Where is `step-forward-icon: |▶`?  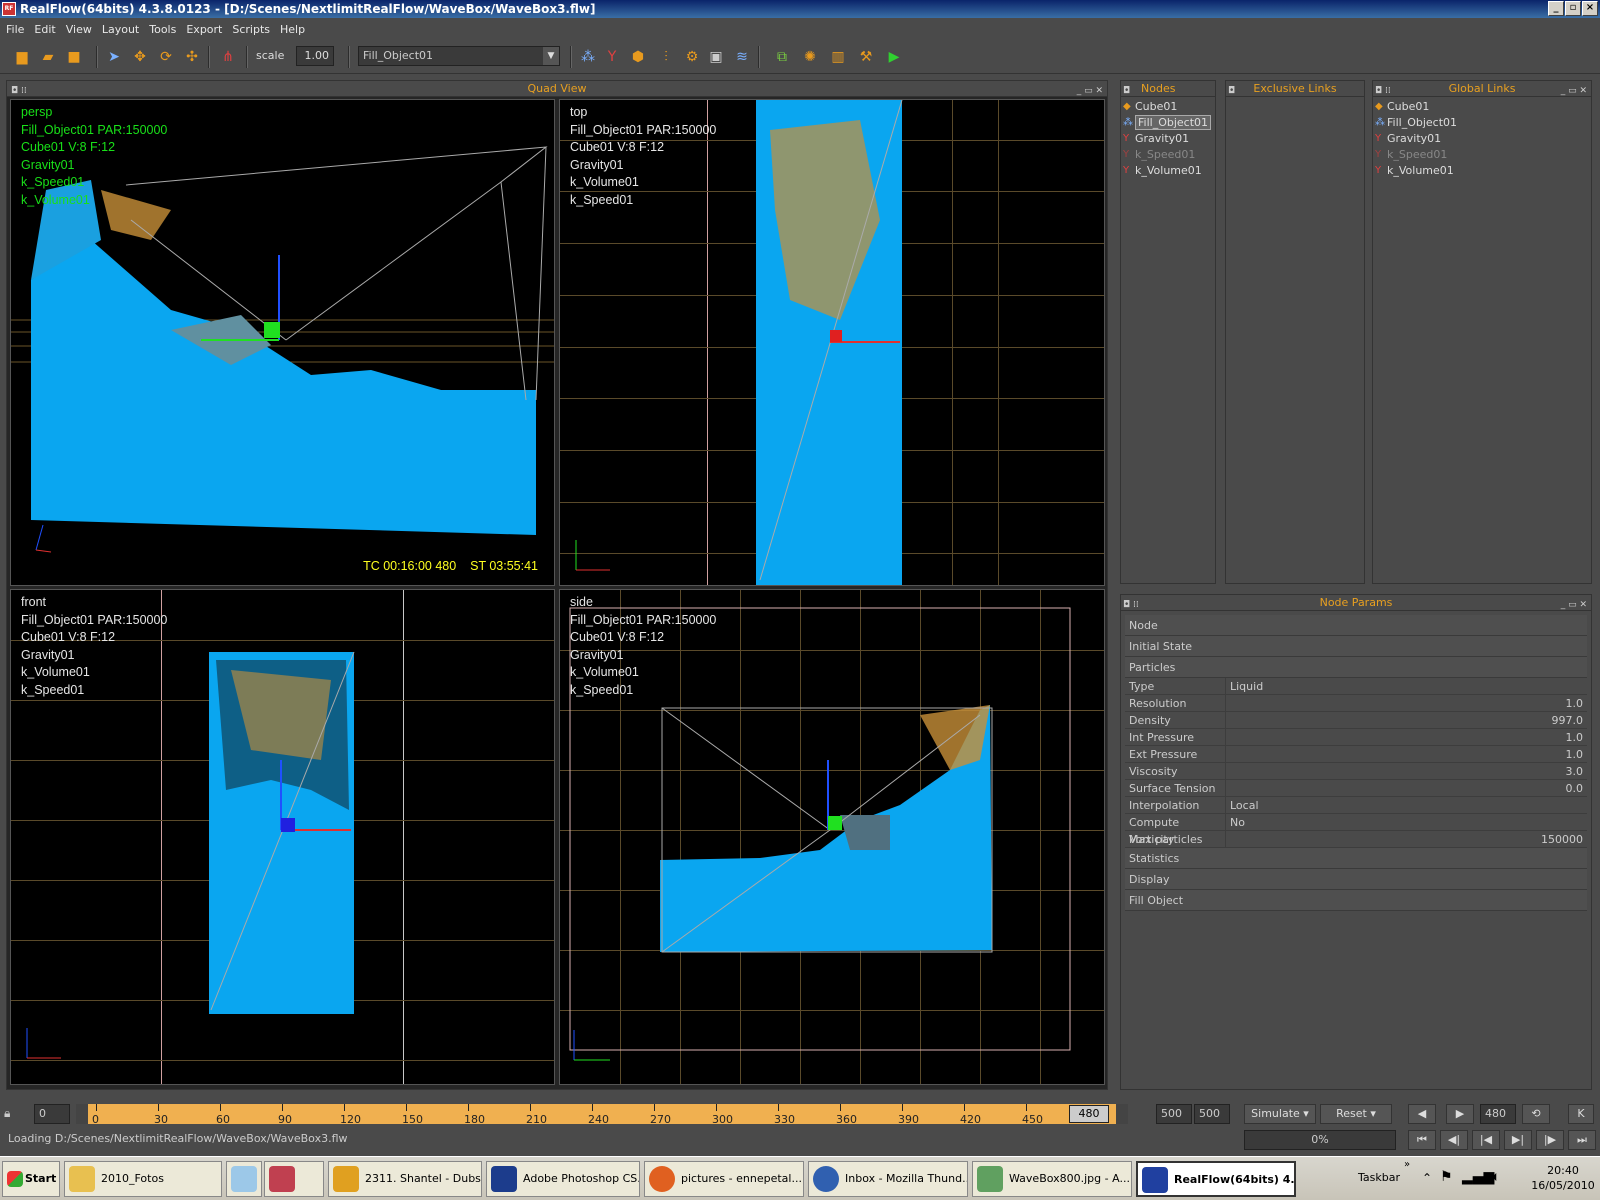
step-forward-icon: |▶ is located at coordinates (1550, 1140).